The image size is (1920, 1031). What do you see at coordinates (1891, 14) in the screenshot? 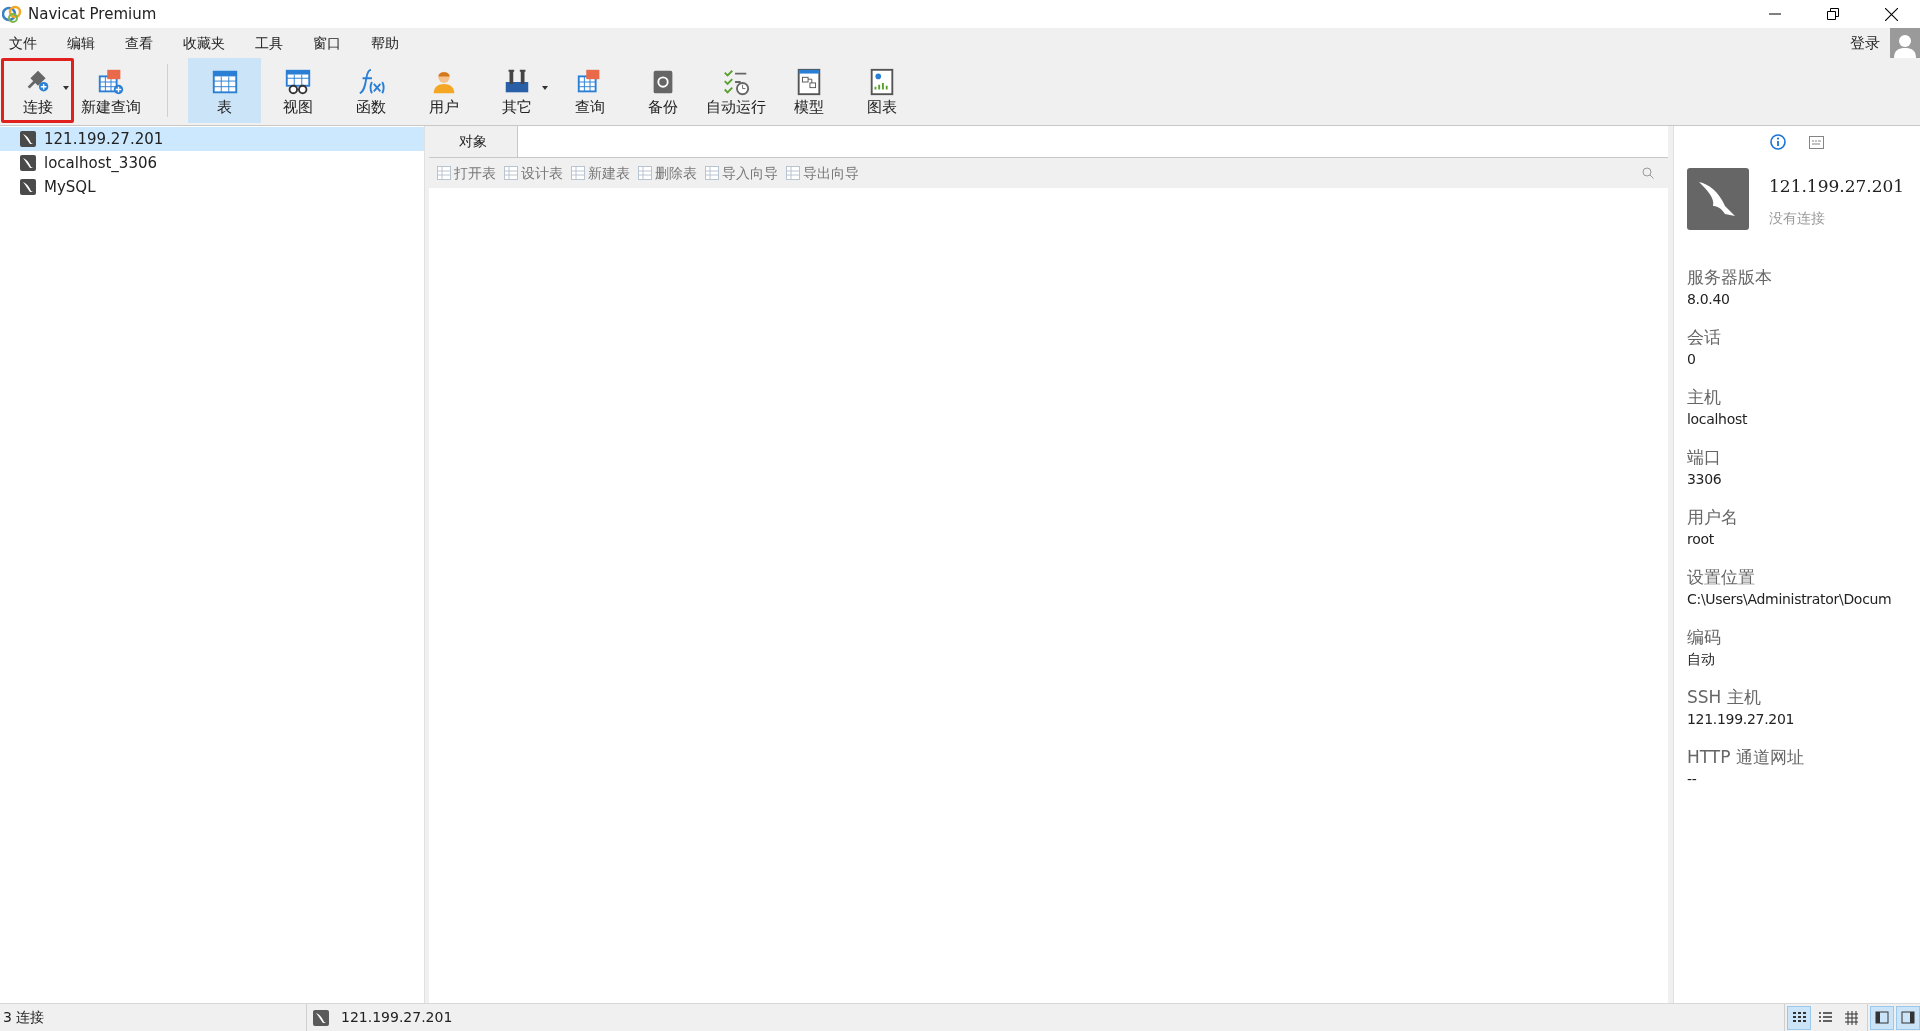
I see `close-icon` at bounding box center [1891, 14].